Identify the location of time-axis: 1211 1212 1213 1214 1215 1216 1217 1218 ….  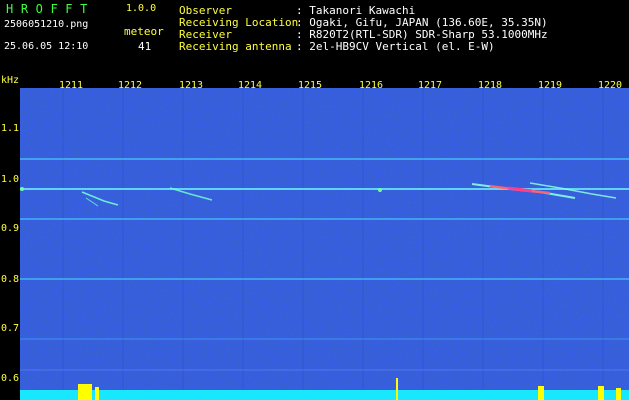
(324, 83).